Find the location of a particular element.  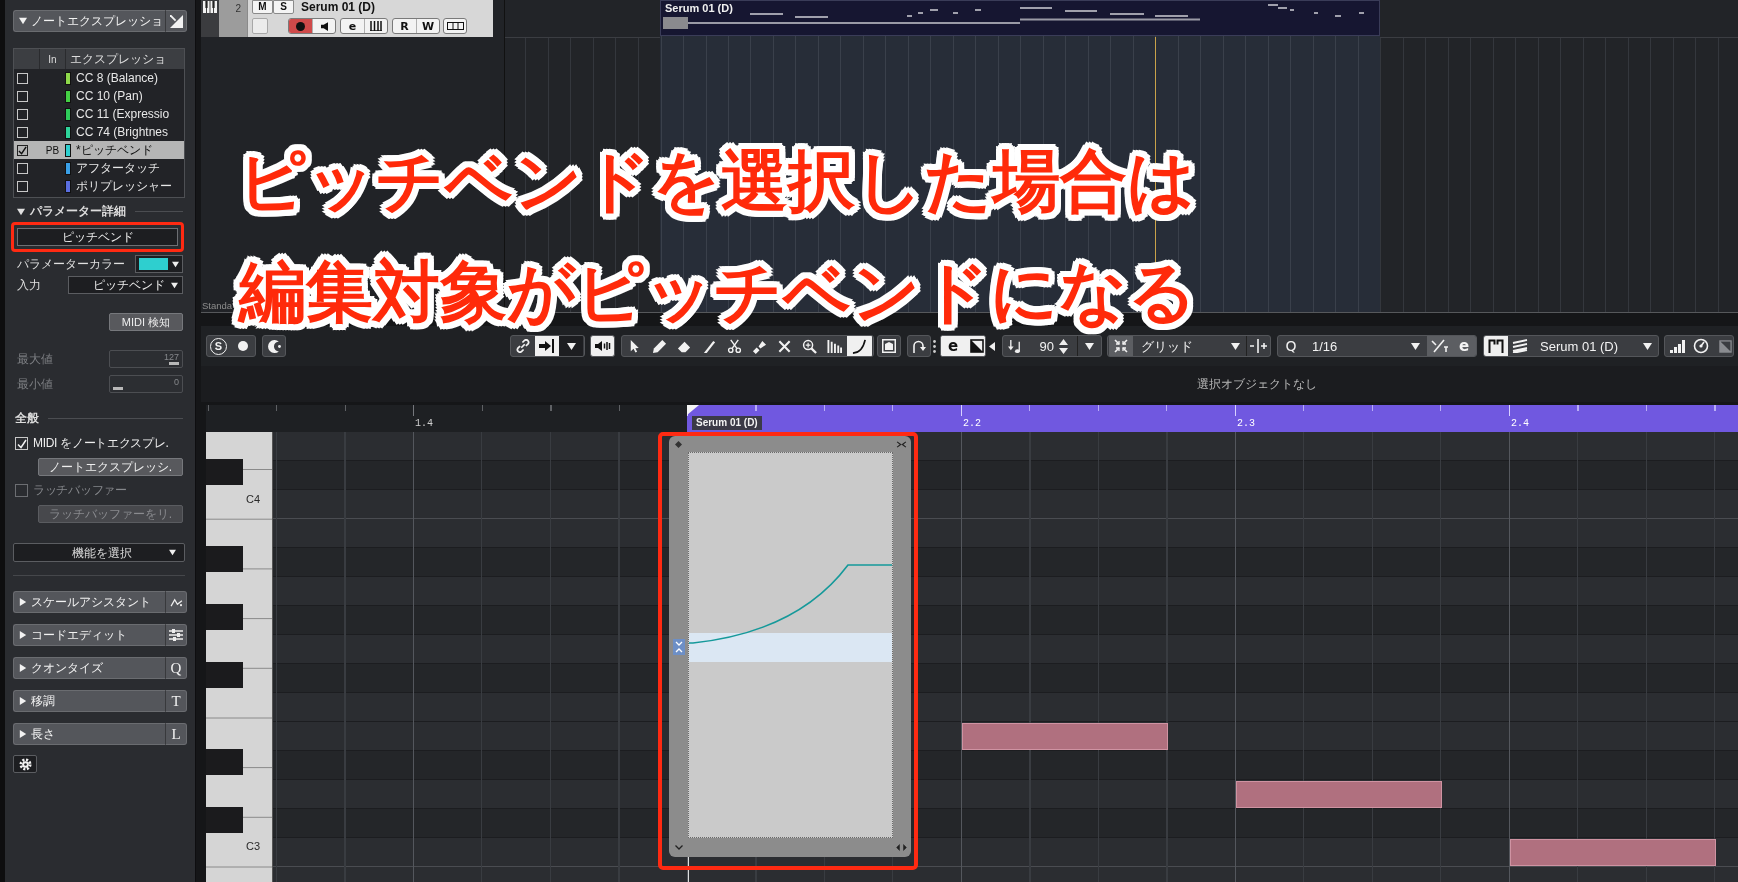

expression-row: CC 74 (Brightnes is located at coordinates (99, 132).